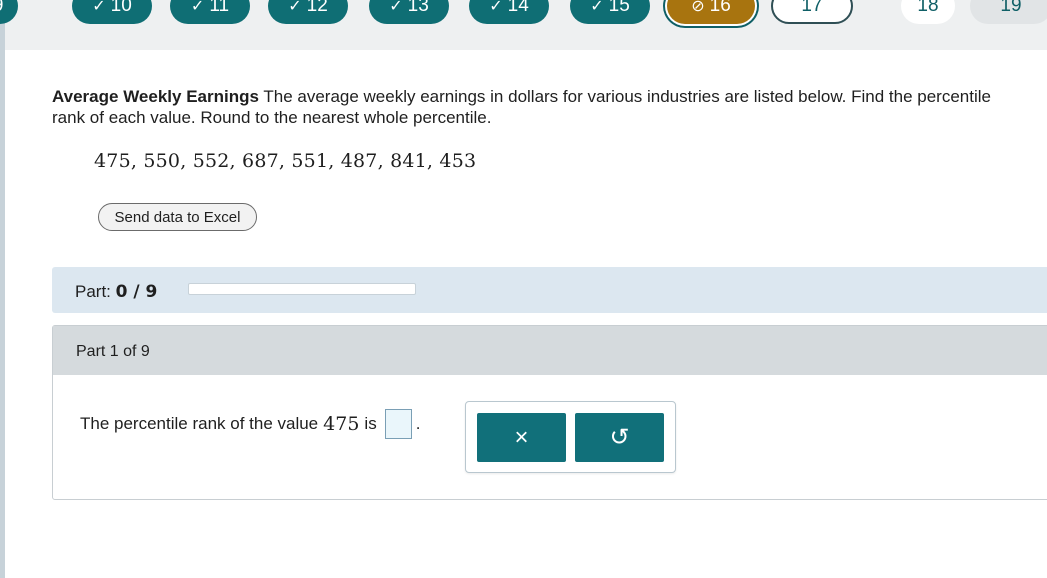 This screenshot has width=1047, height=578. I want to click on question-nav-number: 10, so click(121, 8).